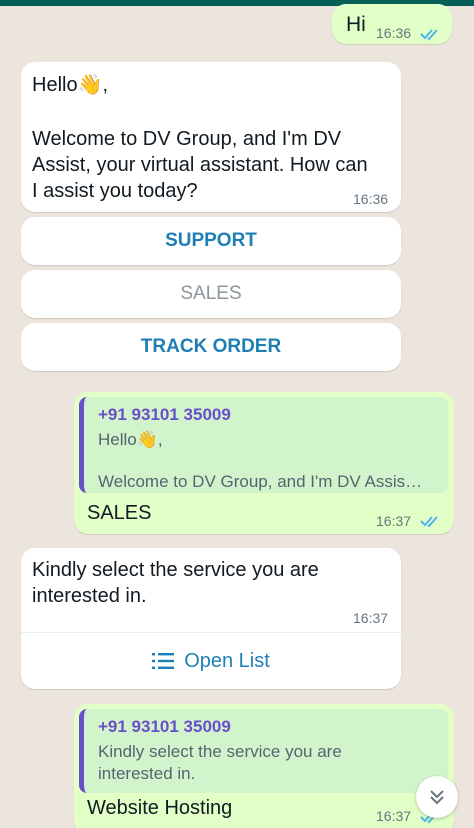 The height and width of the screenshot is (828, 474). I want to click on quote-greeting-comma: ,, so click(160, 439).